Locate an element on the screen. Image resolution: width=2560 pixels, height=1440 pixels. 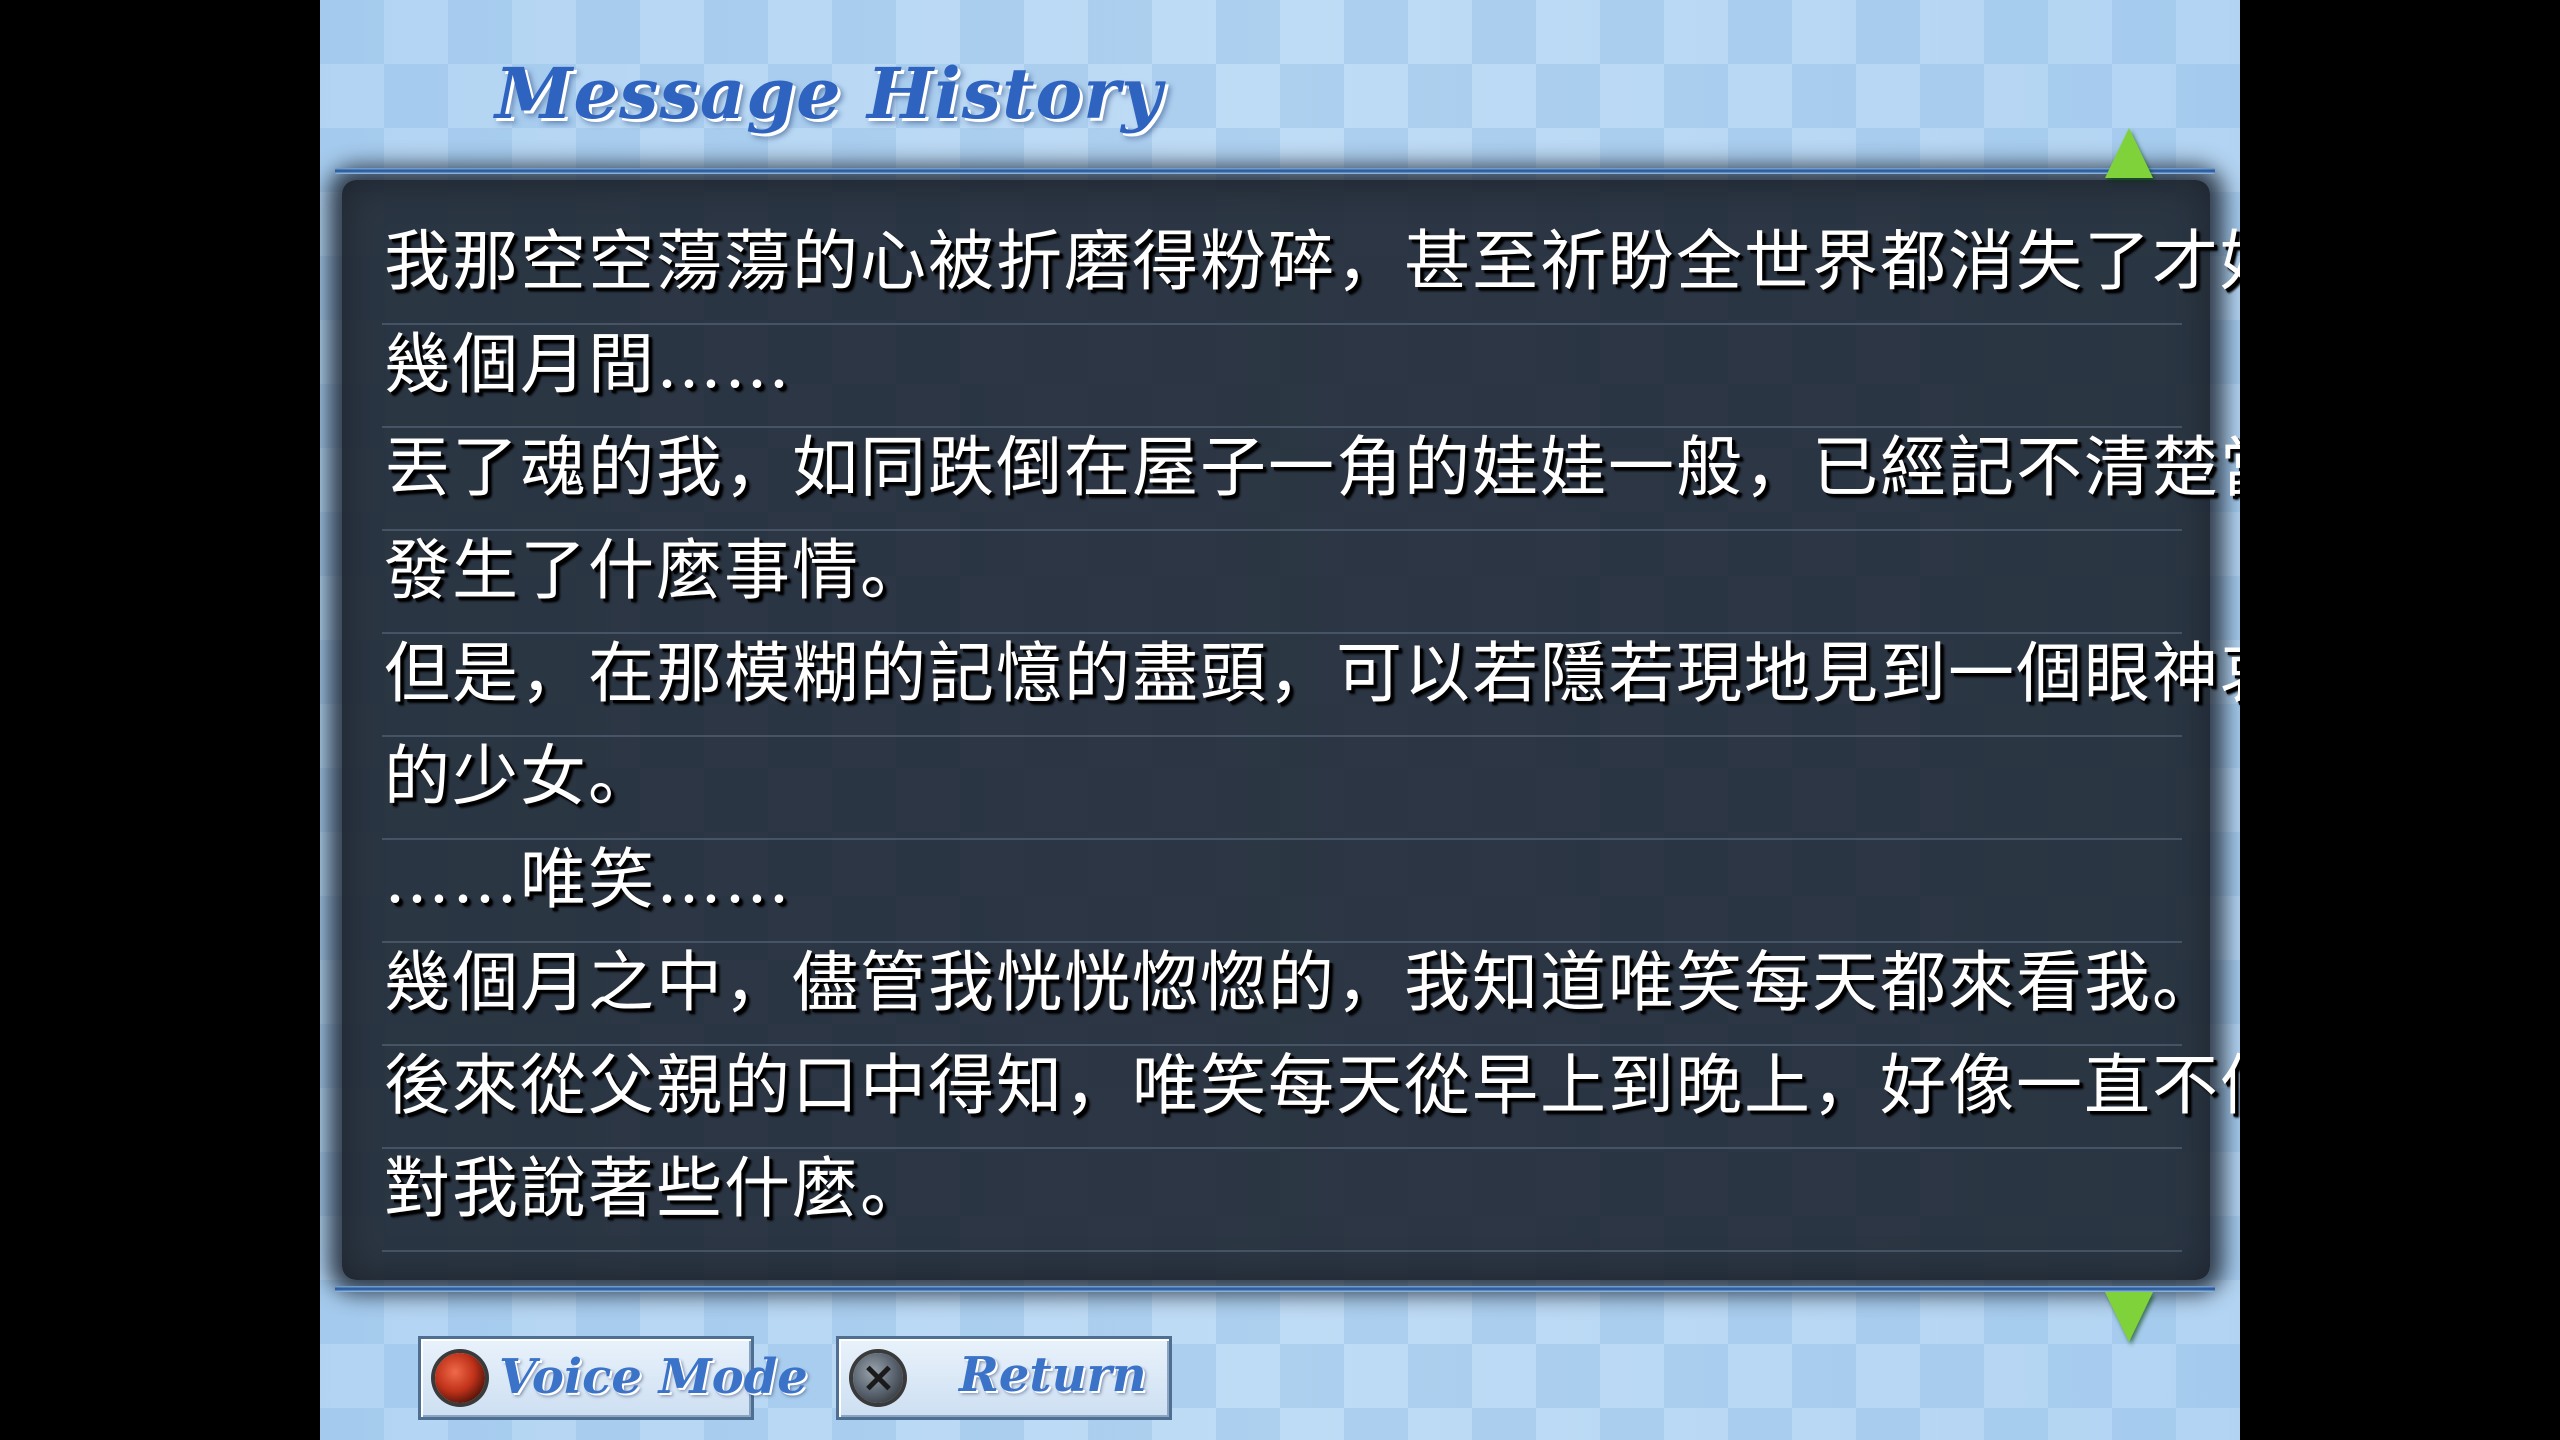
message-line: 對我說著些什麼。 is located at coordinates (656, 1188).